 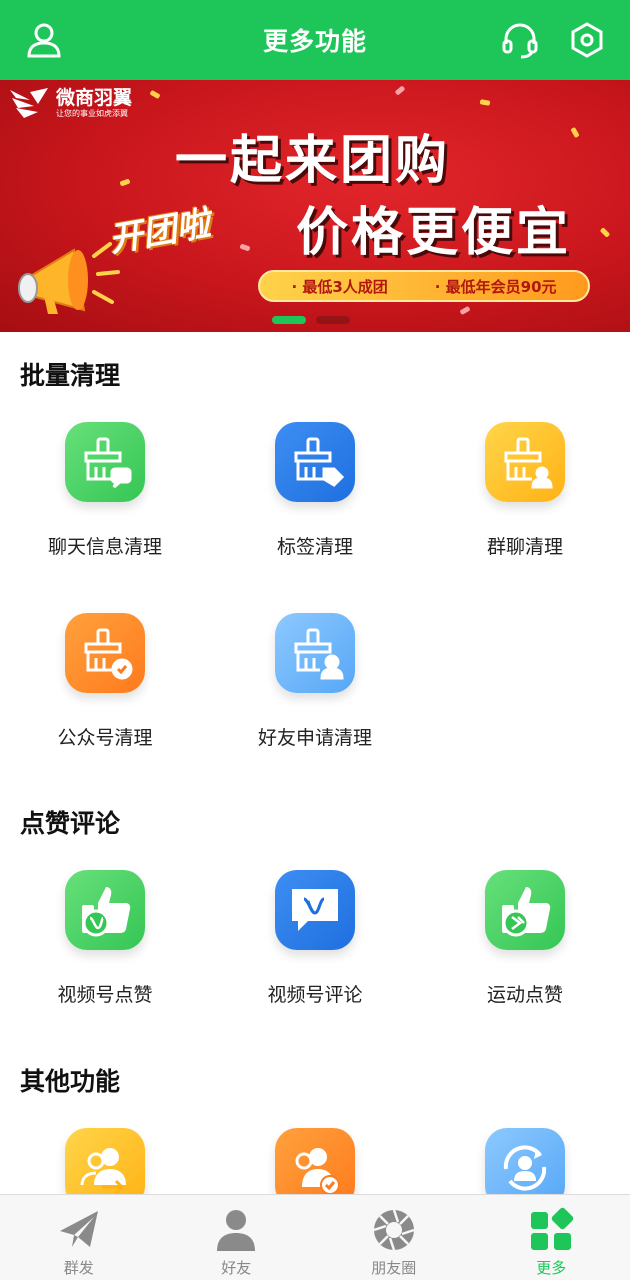 I want to click on video-comment-label: 视频号评论, so click(x=315, y=995).